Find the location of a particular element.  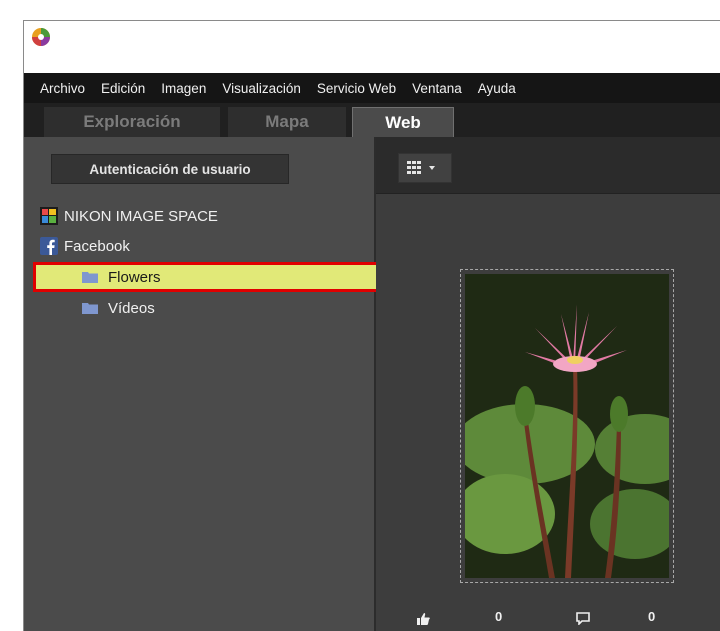

tab-web: Web is located at coordinates (403, 122).